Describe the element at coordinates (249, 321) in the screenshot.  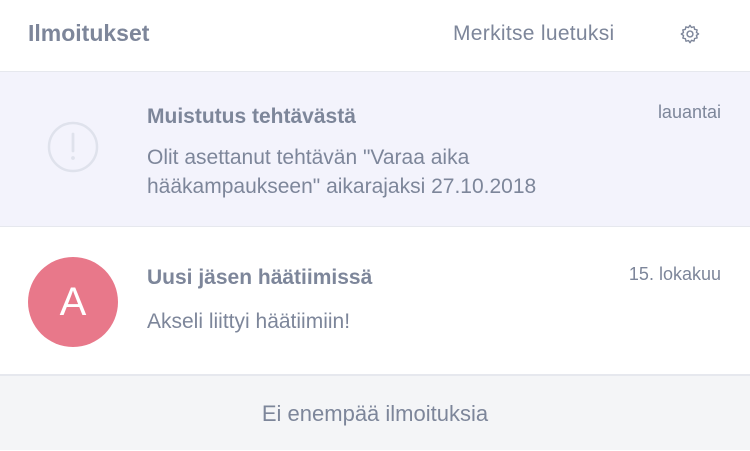
I see `notification-body: Akseli liittyi häätiimiin!` at that location.